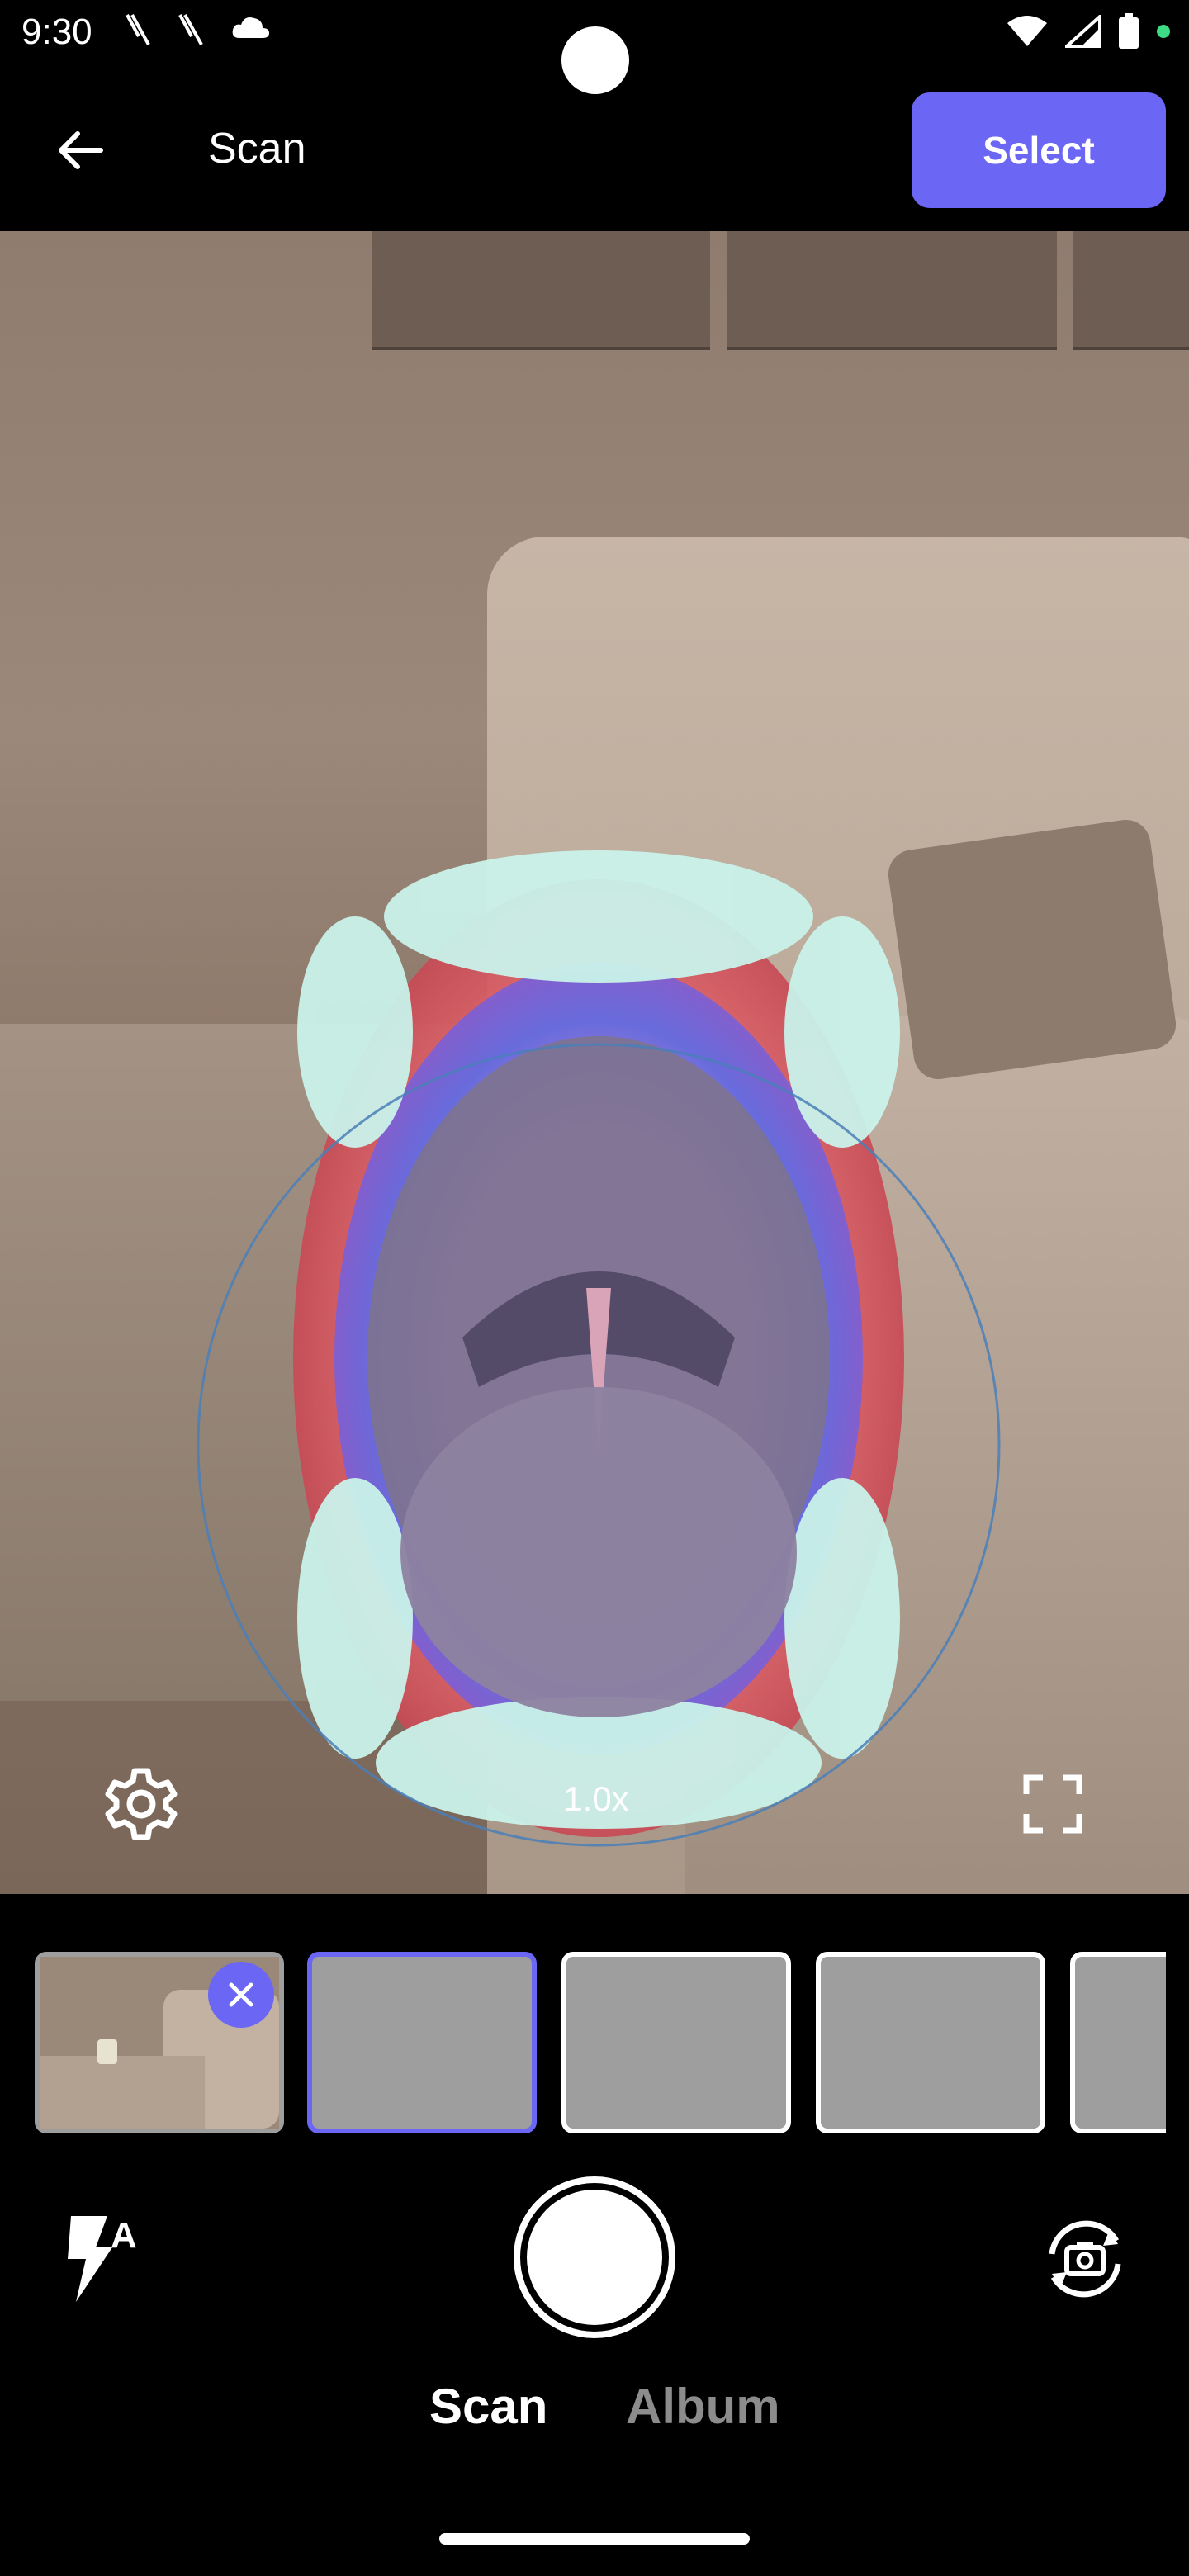 Image resolution: width=1189 pixels, height=2576 pixels. I want to click on shutter-inner, so click(594, 2257).